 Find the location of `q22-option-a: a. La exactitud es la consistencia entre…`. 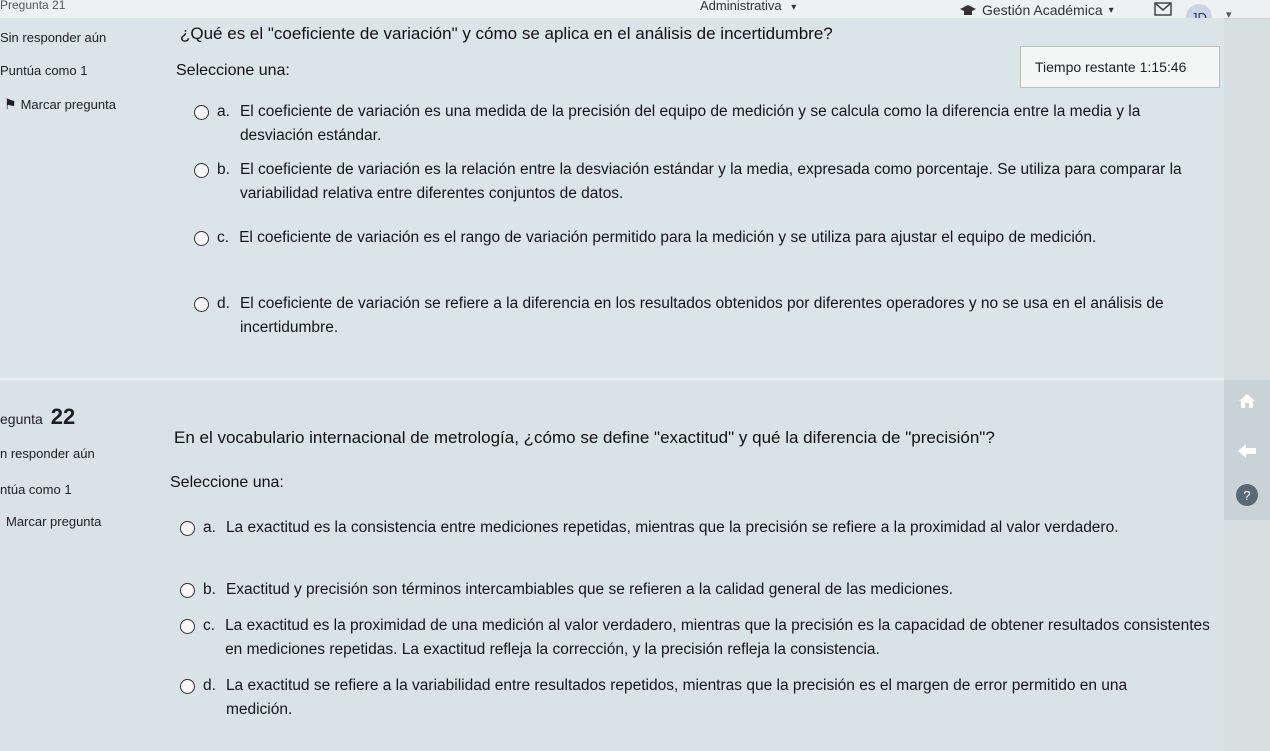

q22-option-a: a. La exactitud es la consistencia entre… is located at coordinates (690, 528).